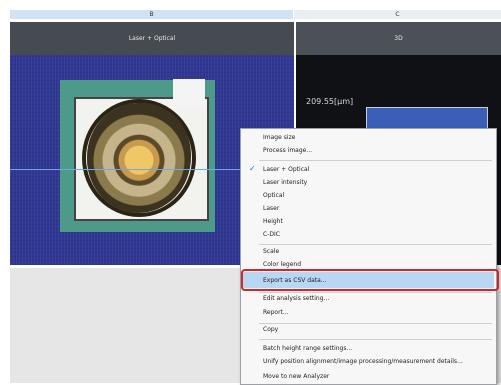 This screenshot has height=385, width=501. Describe the element at coordinates (152, 38) in the screenshot. I see `view-title-laser-optical: Laser + Optical` at that location.